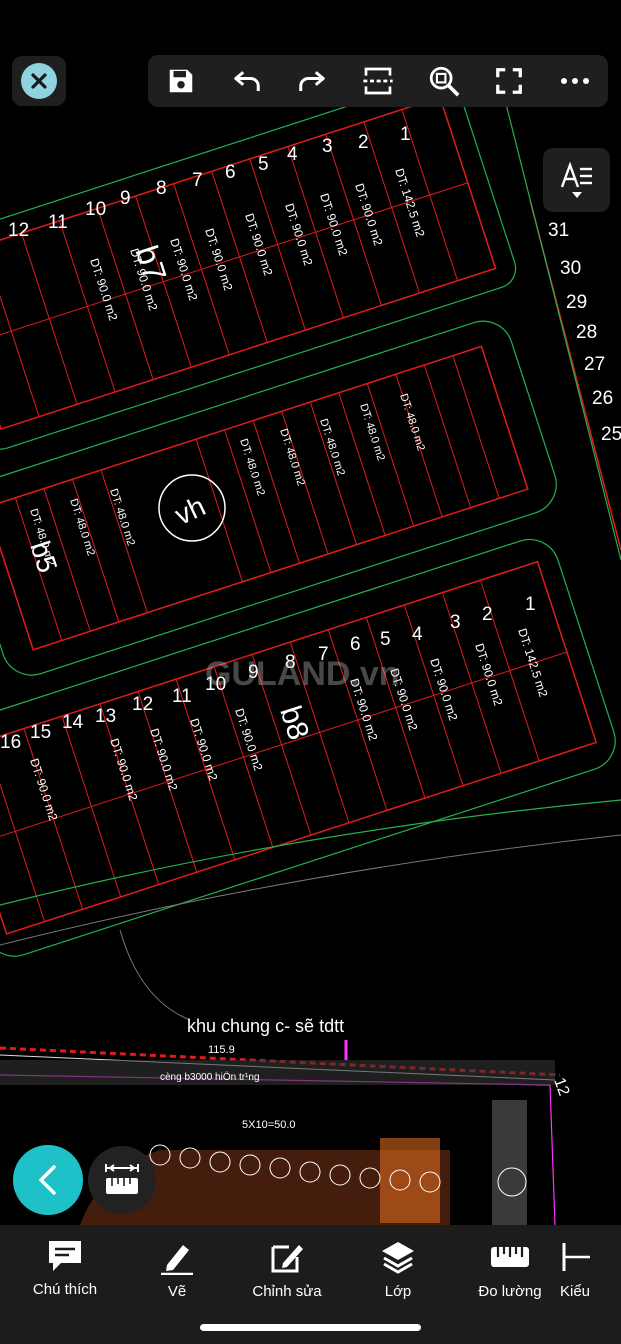 The width and height of the screenshot is (621, 1344). Describe the element at coordinates (265, 1026) in the screenshot. I see `area-title: khu chung c- sẽ tdtt` at that location.